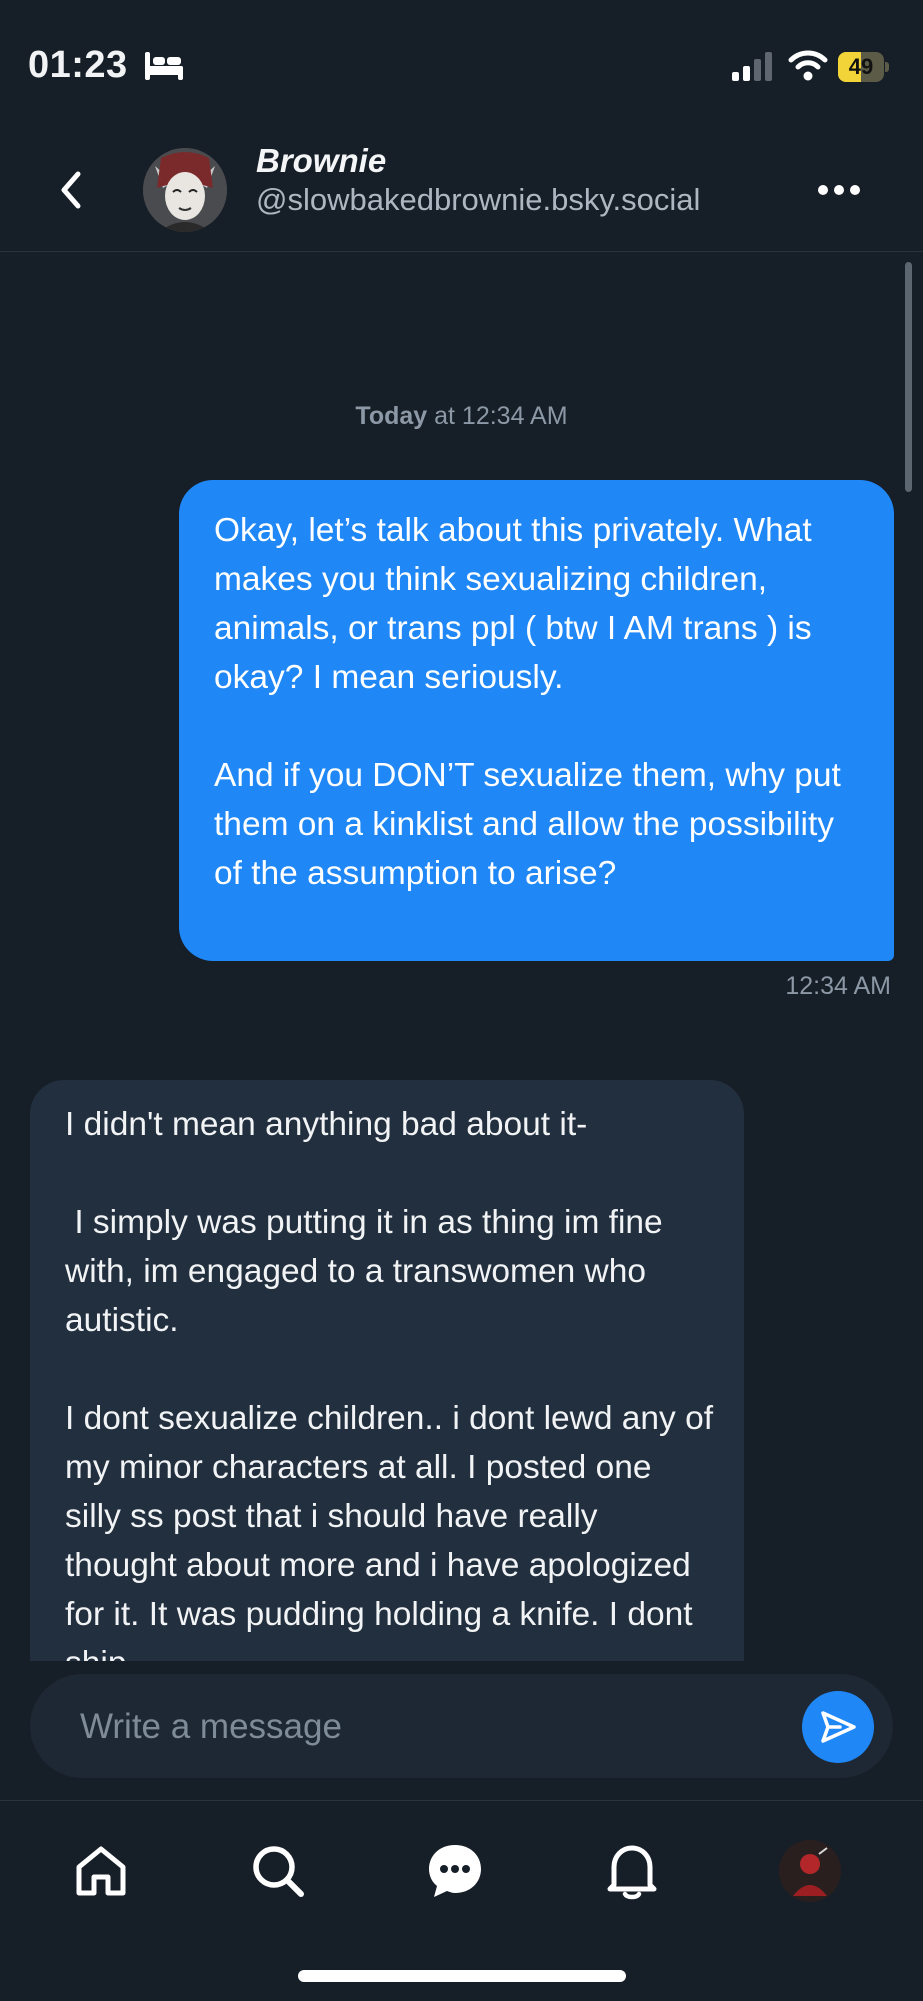  I want to click on battery-indicator: 49, so click(863, 67).